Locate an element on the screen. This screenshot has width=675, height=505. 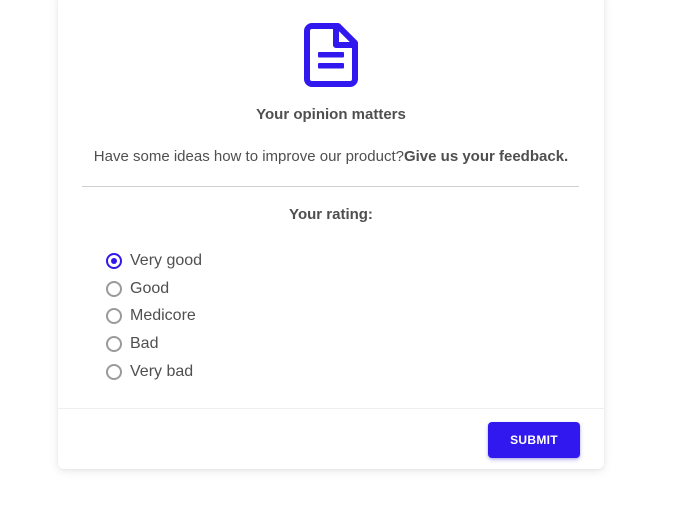
rating-option-label: Medicore is located at coordinates (163, 316).